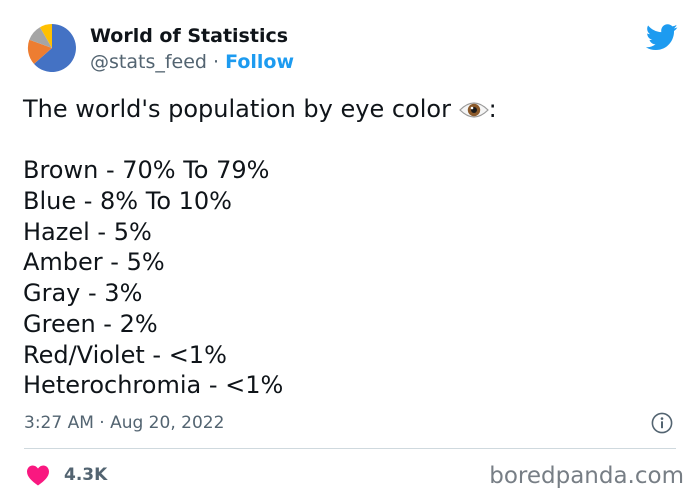 This screenshot has width=700, height=502. Describe the element at coordinates (86, 475) in the screenshot. I see `like-count: 4.3K` at that location.